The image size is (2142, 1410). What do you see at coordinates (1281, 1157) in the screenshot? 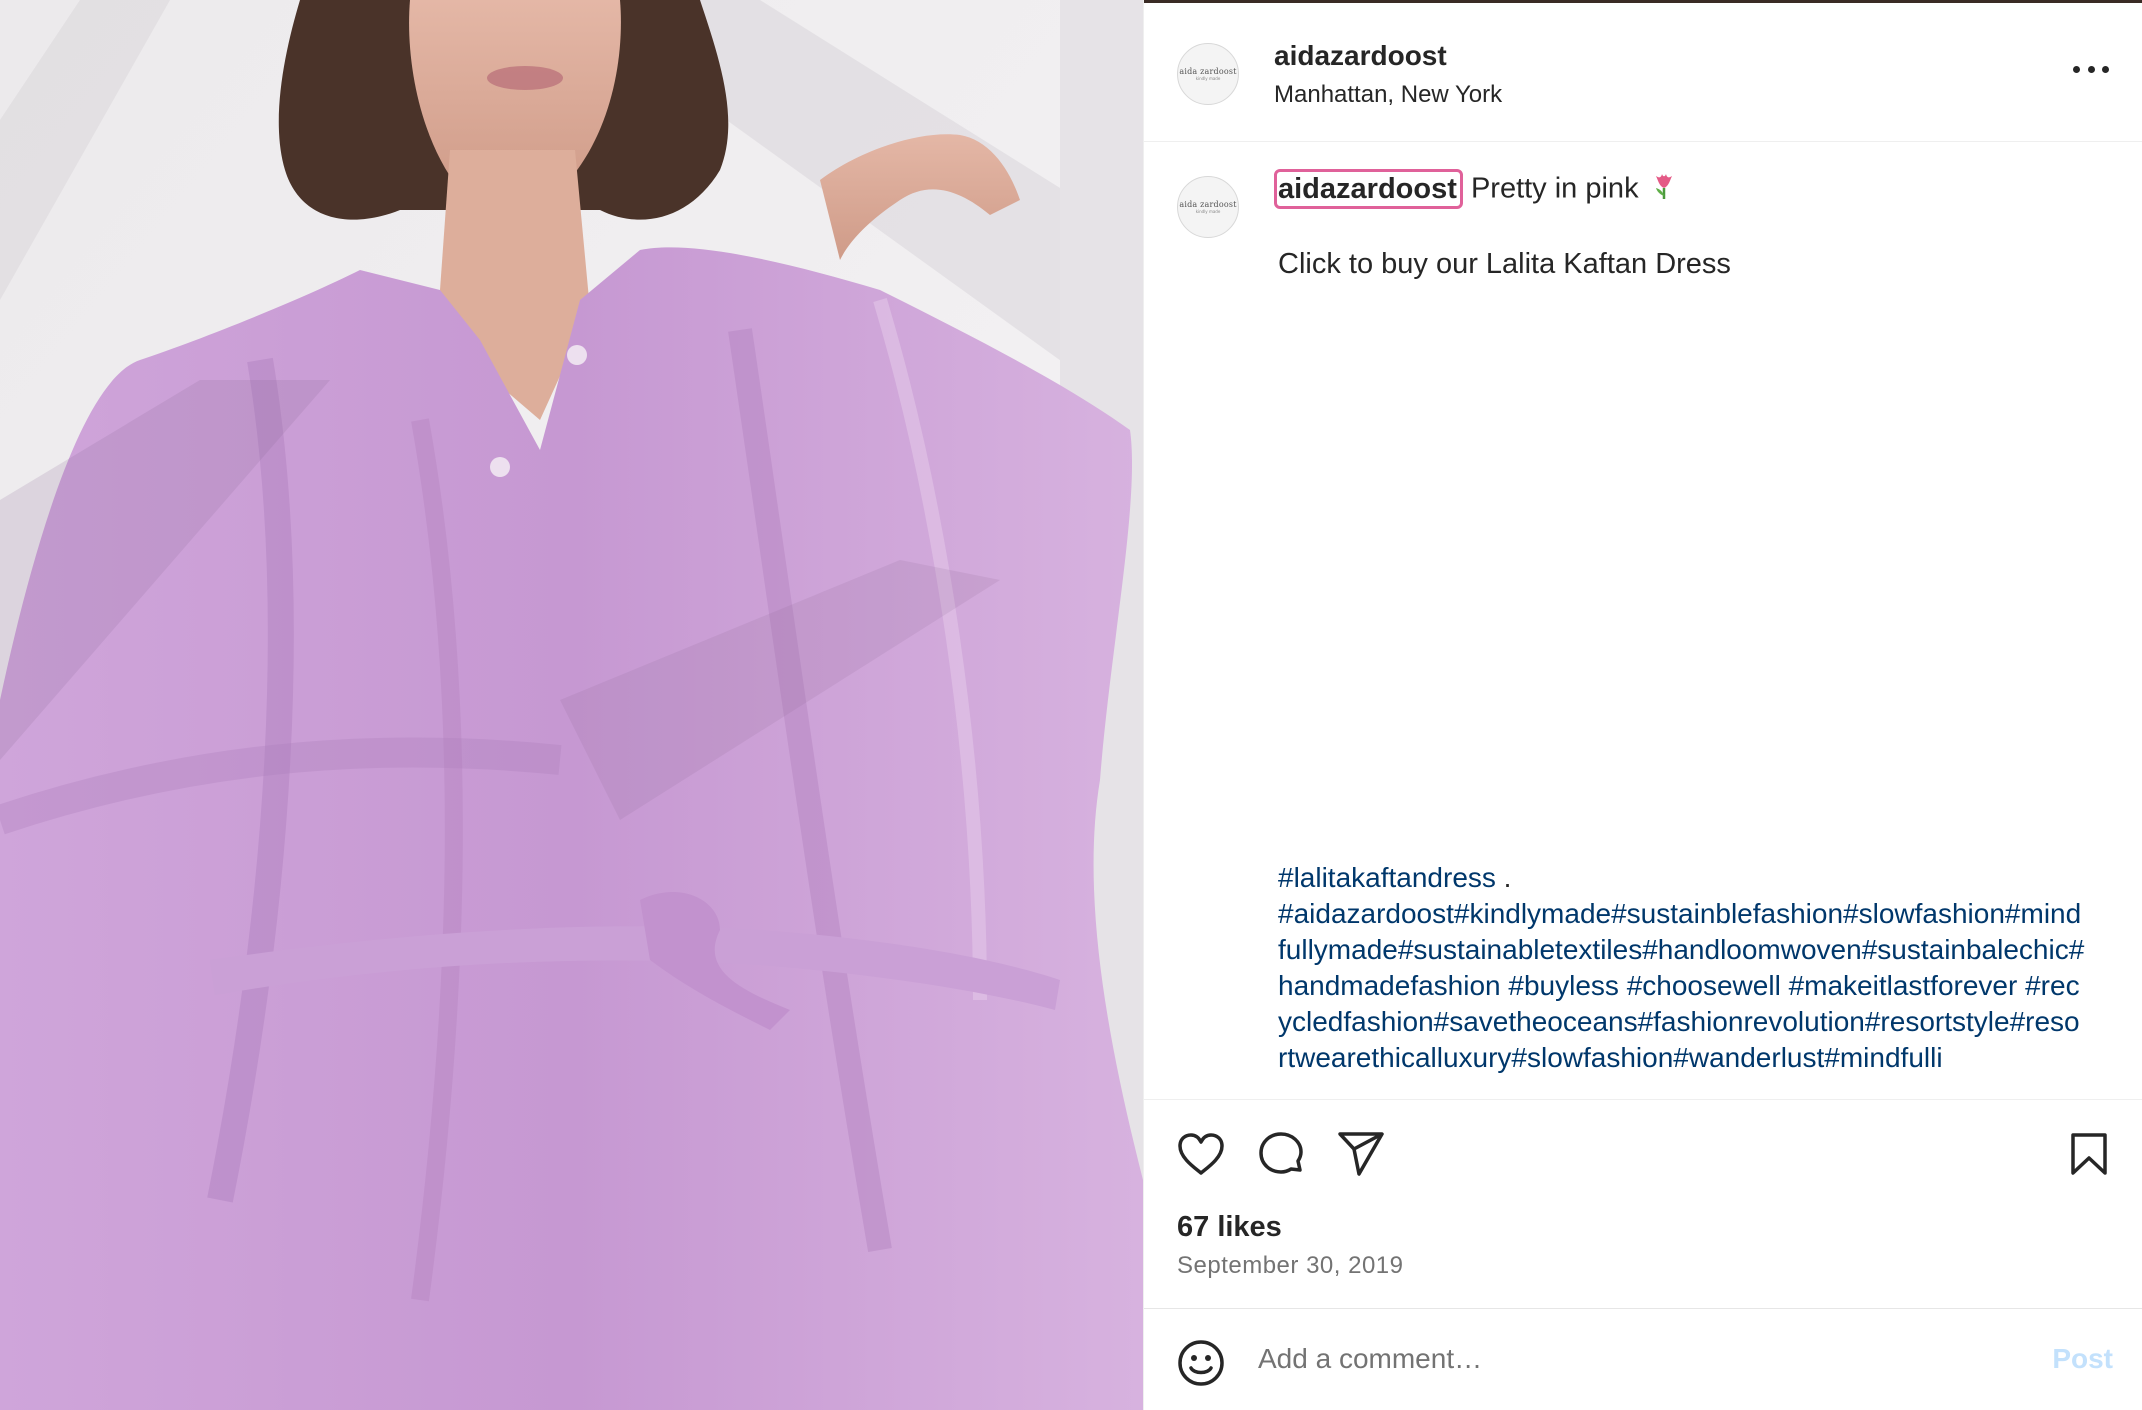
I see `comment-icon` at bounding box center [1281, 1157].